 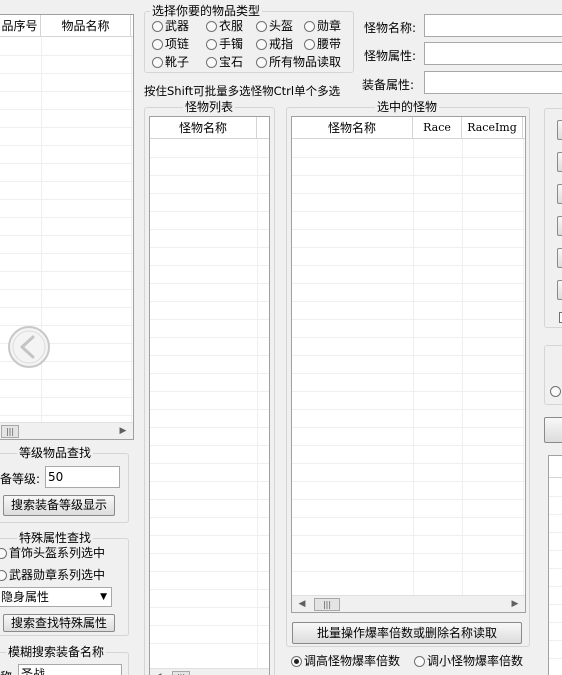 What do you see at coordinates (352, 661) in the screenshot?
I see `increase-rate-label: 调高怪物爆率倍数` at bounding box center [352, 661].